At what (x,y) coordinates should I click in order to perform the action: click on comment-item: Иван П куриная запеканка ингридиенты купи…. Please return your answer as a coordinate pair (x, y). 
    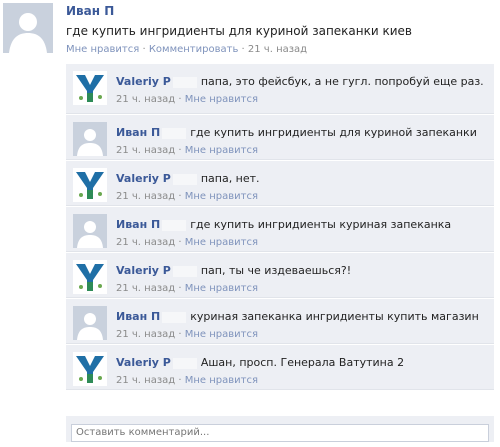
    Looking at the image, I should click on (280, 321).